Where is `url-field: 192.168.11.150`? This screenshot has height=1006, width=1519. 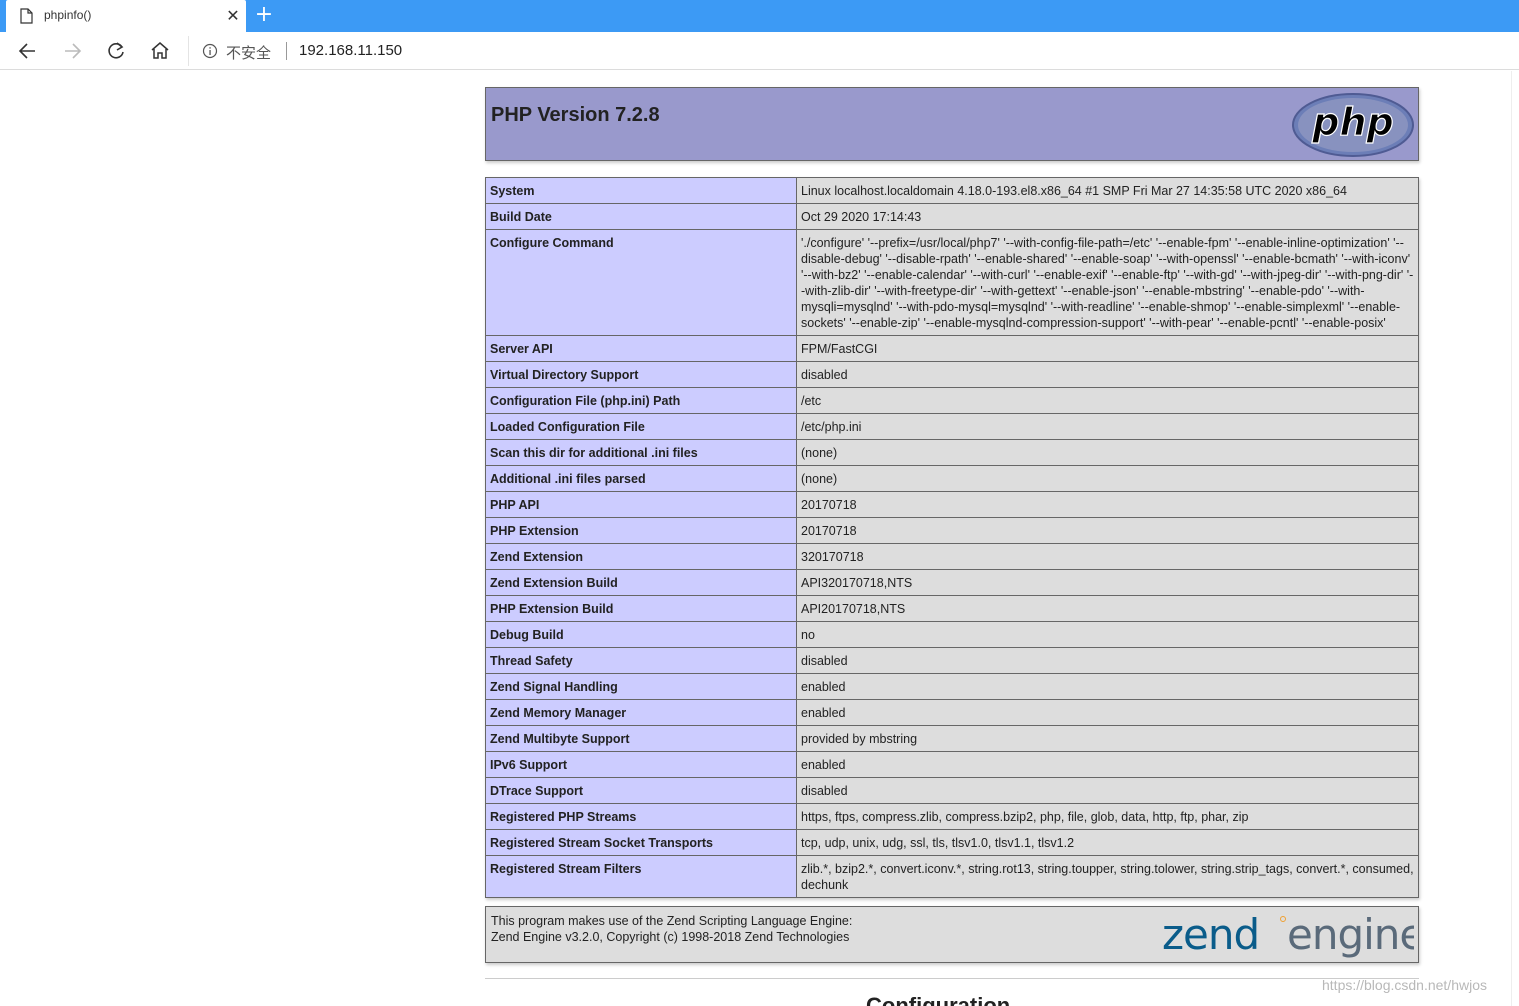
url-field: 192.168.11.150 is located at coordinates (350, 50).